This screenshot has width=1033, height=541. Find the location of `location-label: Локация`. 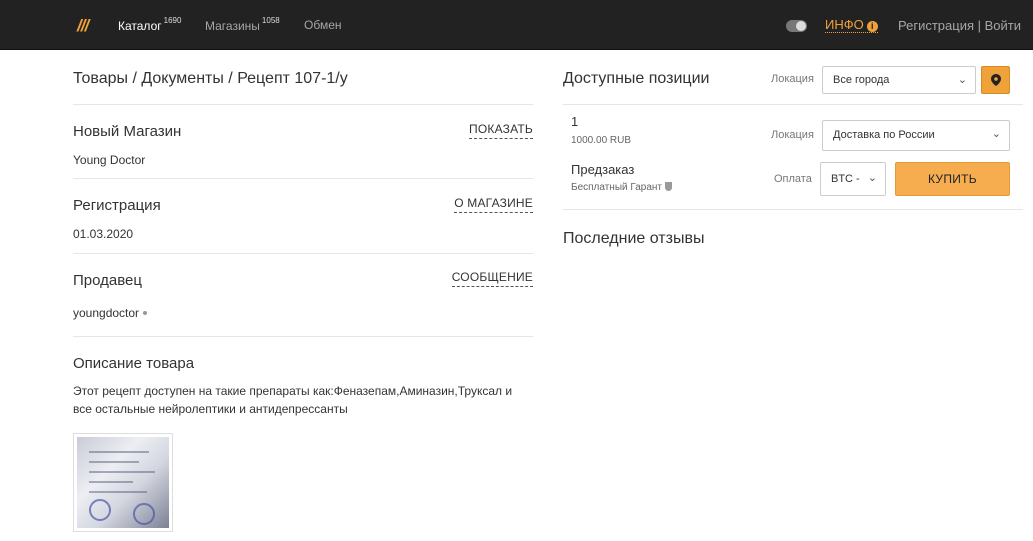

location-label: Локация is located at coordinates (792, 79).